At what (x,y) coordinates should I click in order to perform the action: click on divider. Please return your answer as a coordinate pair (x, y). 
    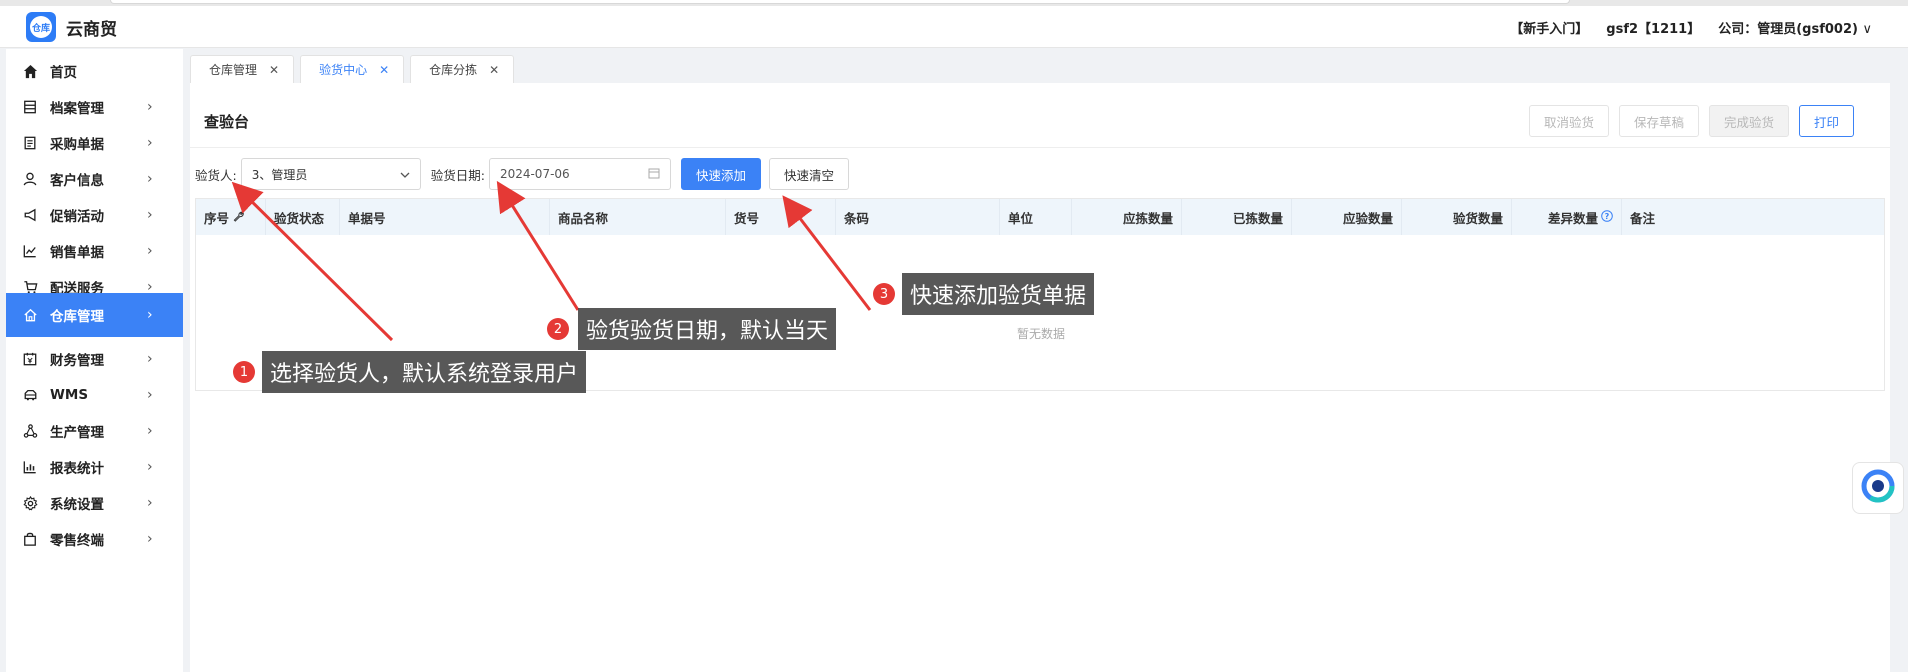
    Looking at the image, I should click on (1040, 147).